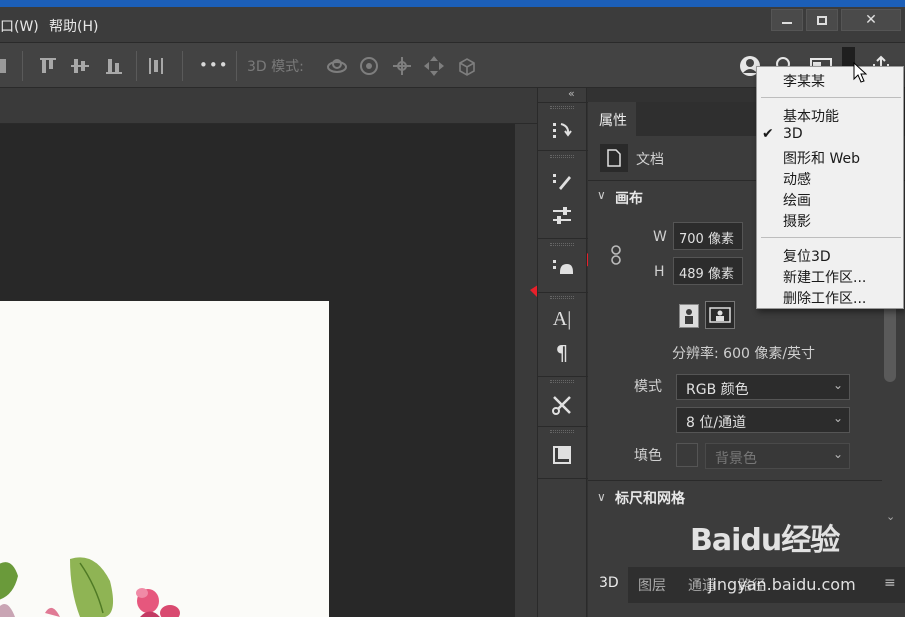 This screenshot has width=905, height=617. I want to click on 3d-pan-icon, so click(402, 66).